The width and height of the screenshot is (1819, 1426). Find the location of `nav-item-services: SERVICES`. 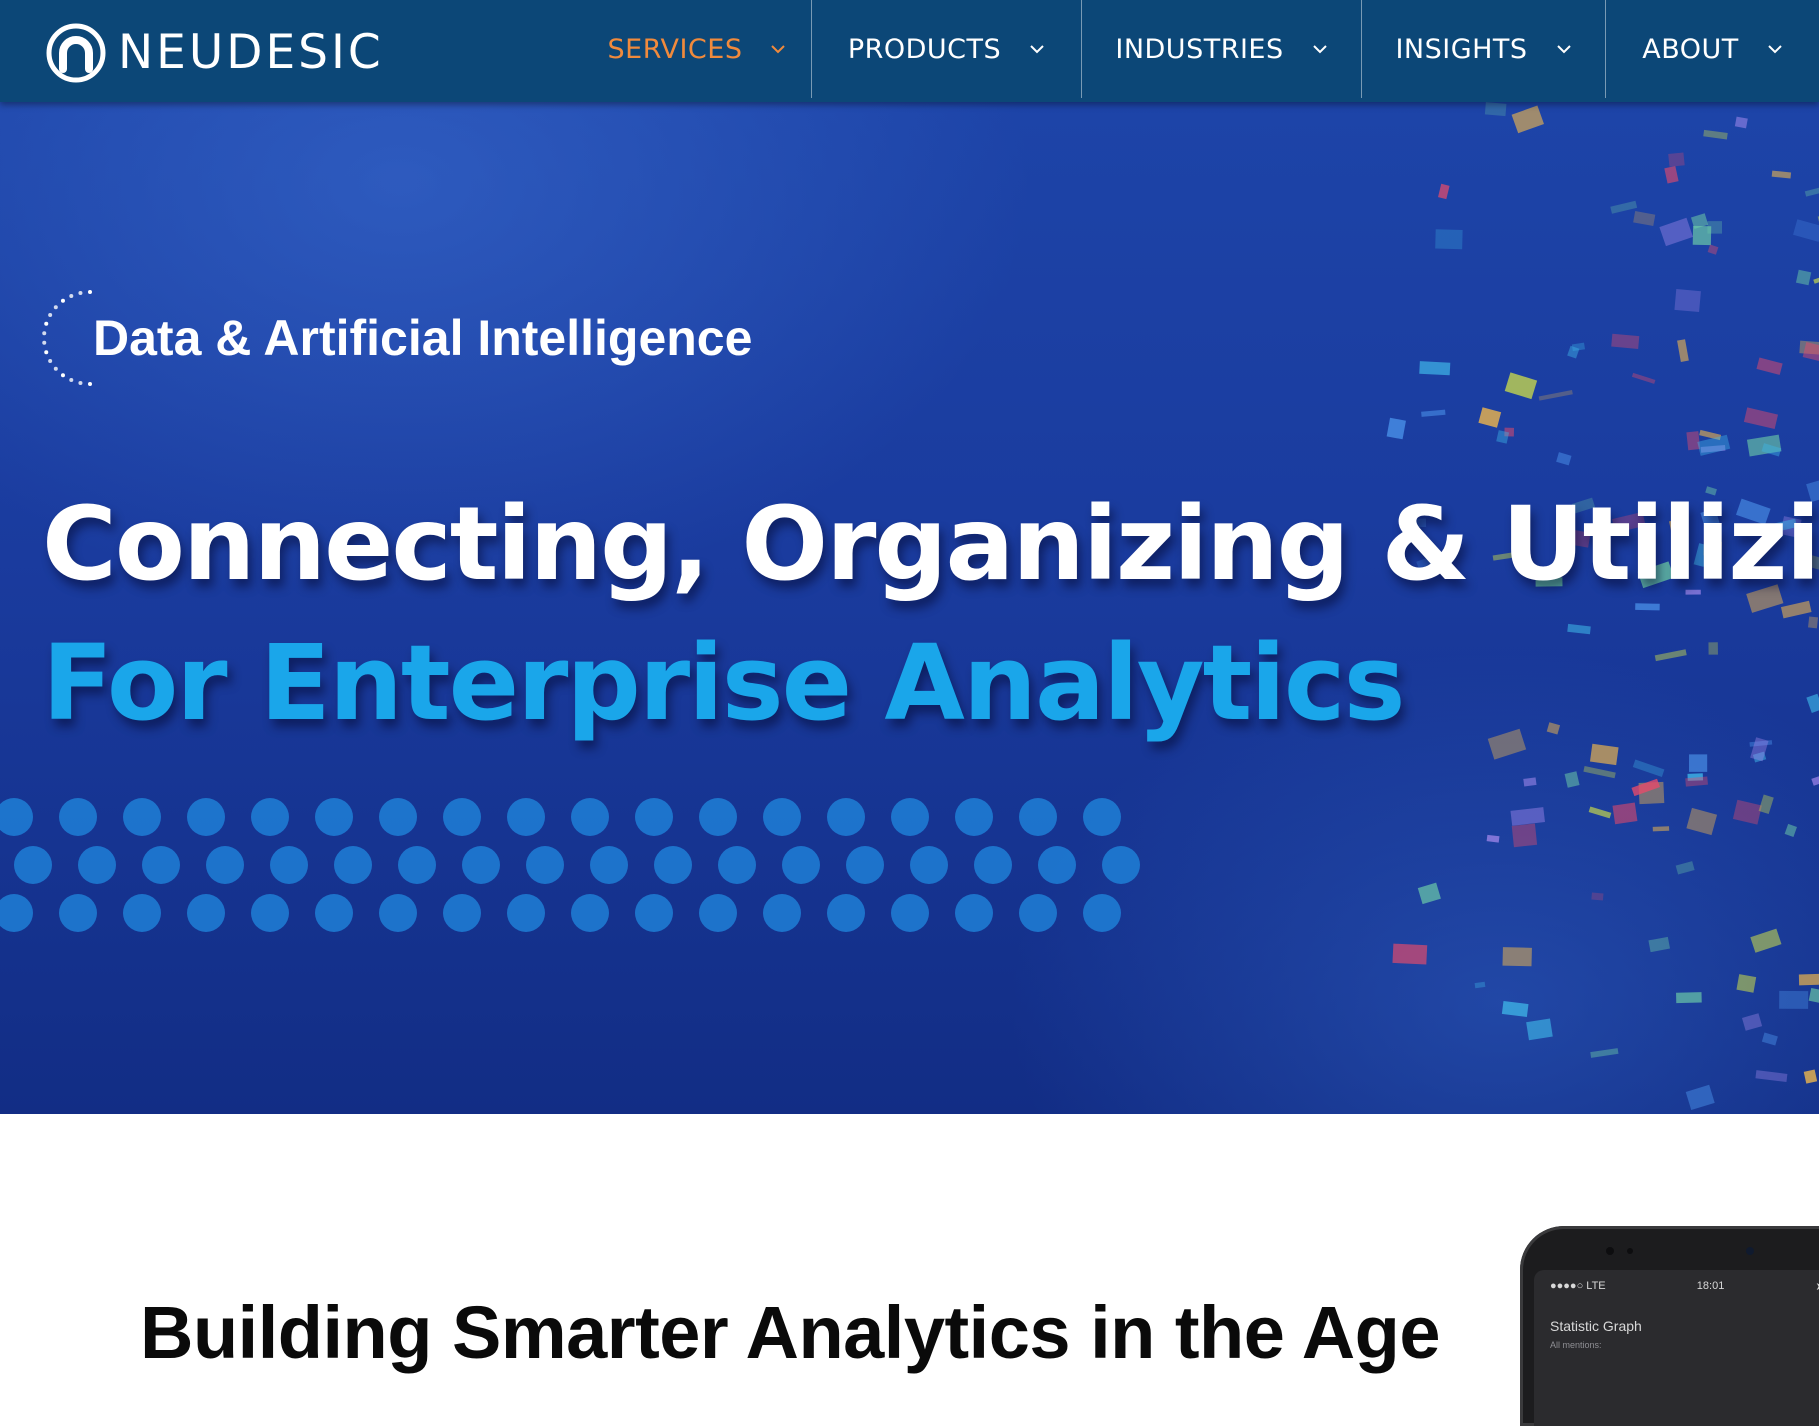

nav-item-services: SERVICES is located at coordinates (697, 49).